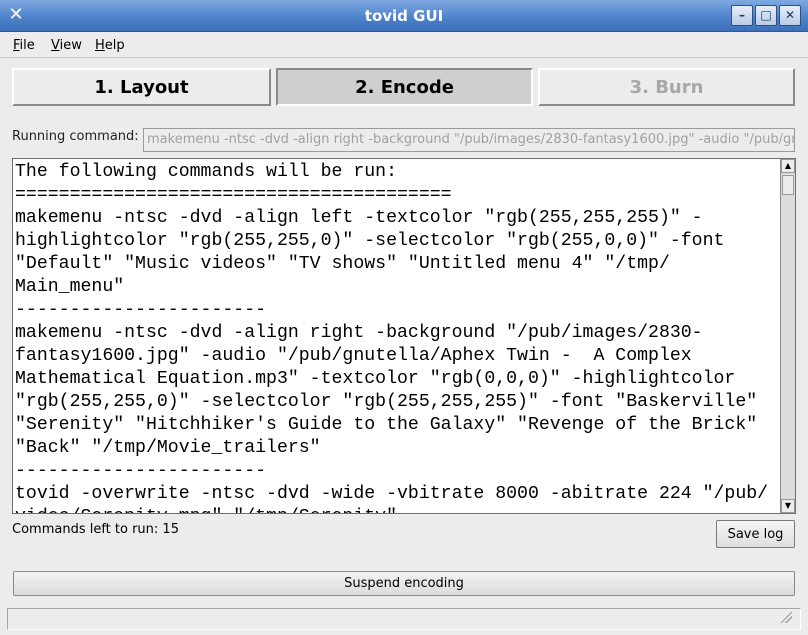 This screenshot has height=635, width=808. I want to click on minimize-icon: –, so click(742, 15).